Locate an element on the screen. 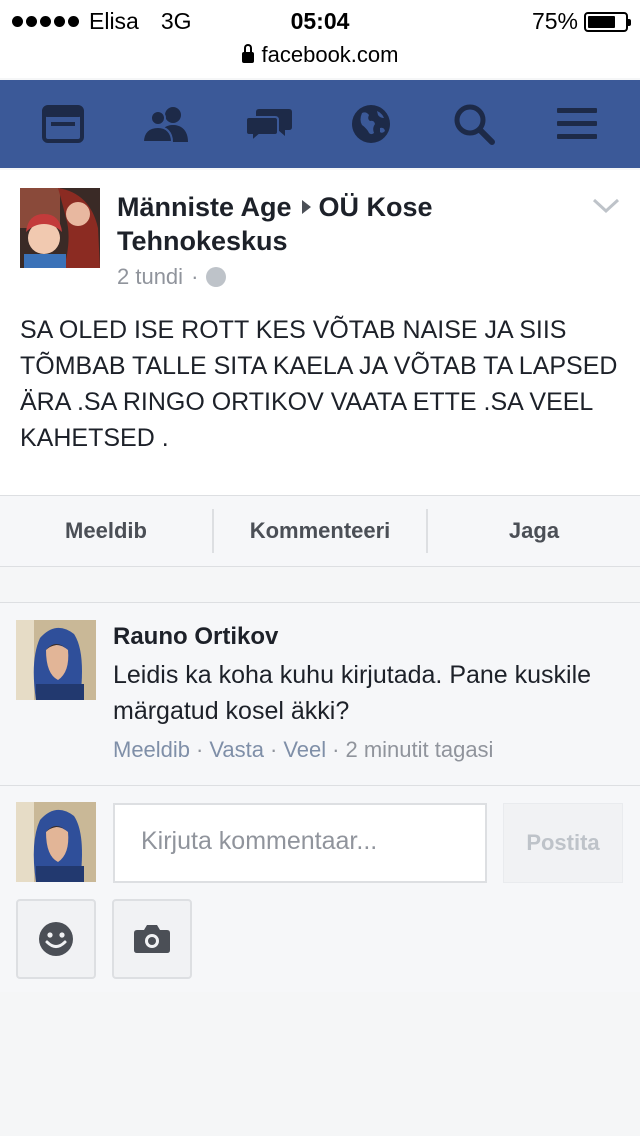 The image size is (640, 1136). post-author-name: Männiste Age is located at coordinates (204, 207).